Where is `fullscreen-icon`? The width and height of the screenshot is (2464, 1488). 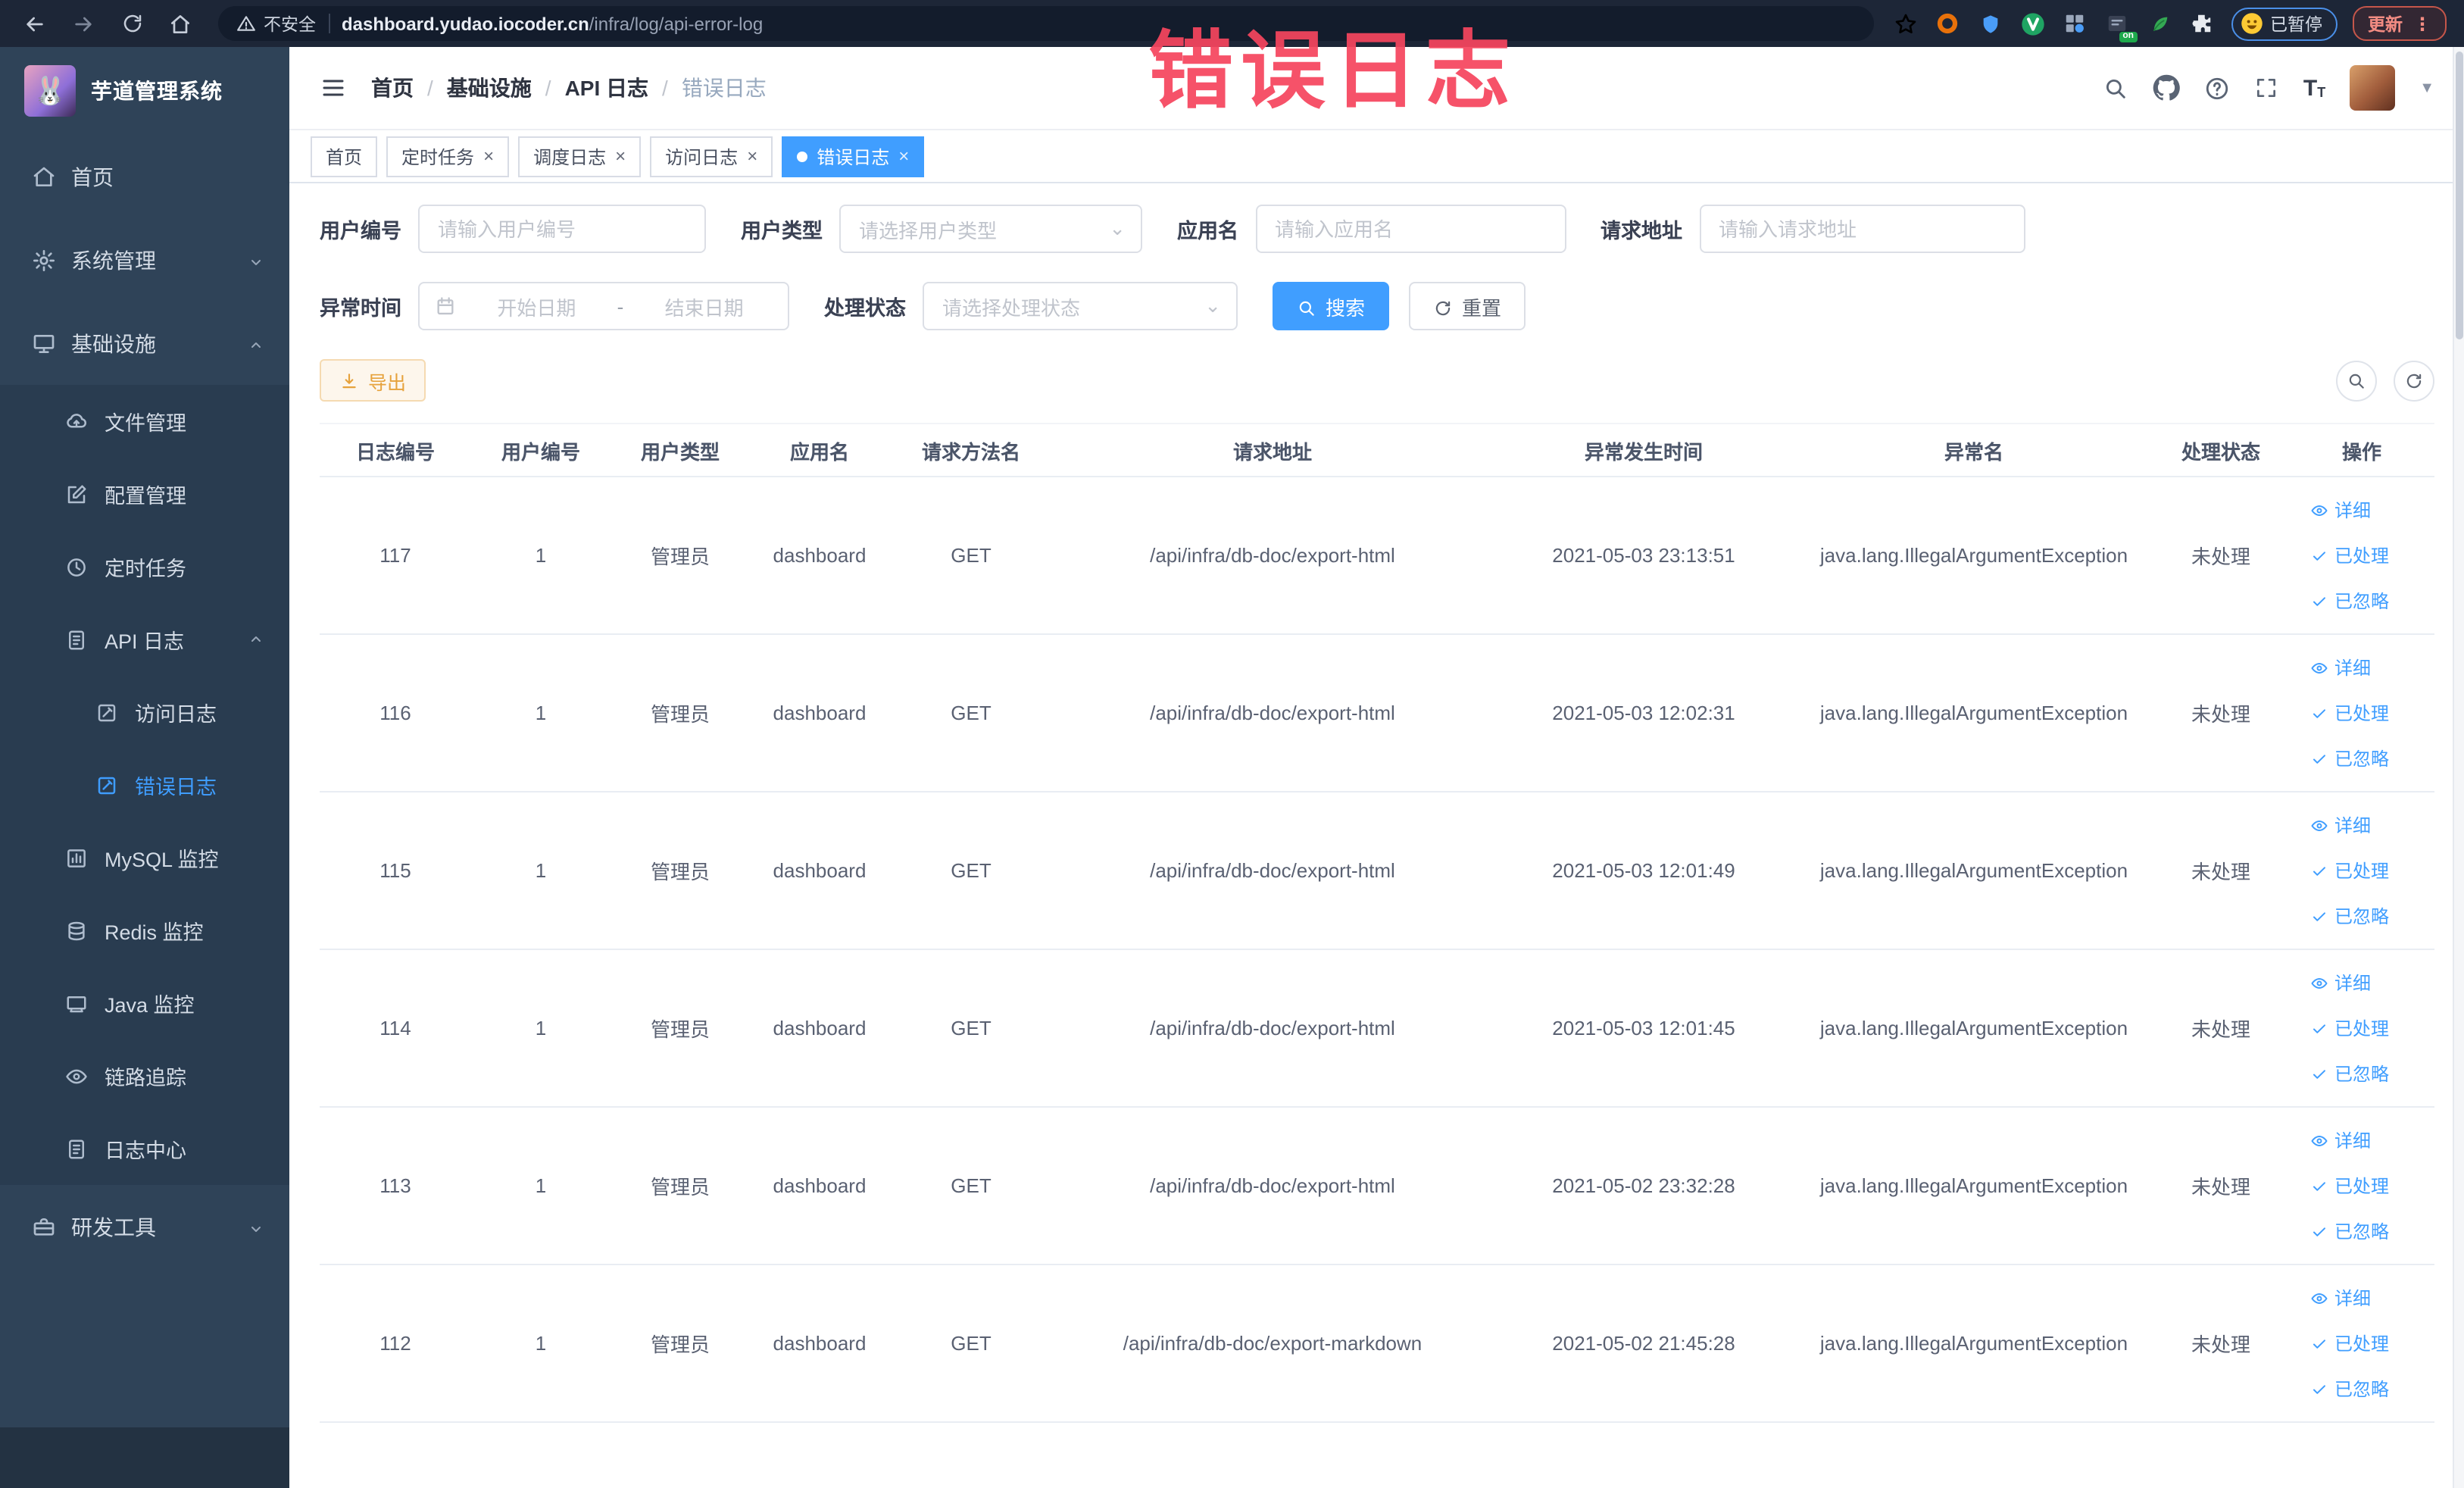 fullscreen-icon is located at coordinates (2267, 88).